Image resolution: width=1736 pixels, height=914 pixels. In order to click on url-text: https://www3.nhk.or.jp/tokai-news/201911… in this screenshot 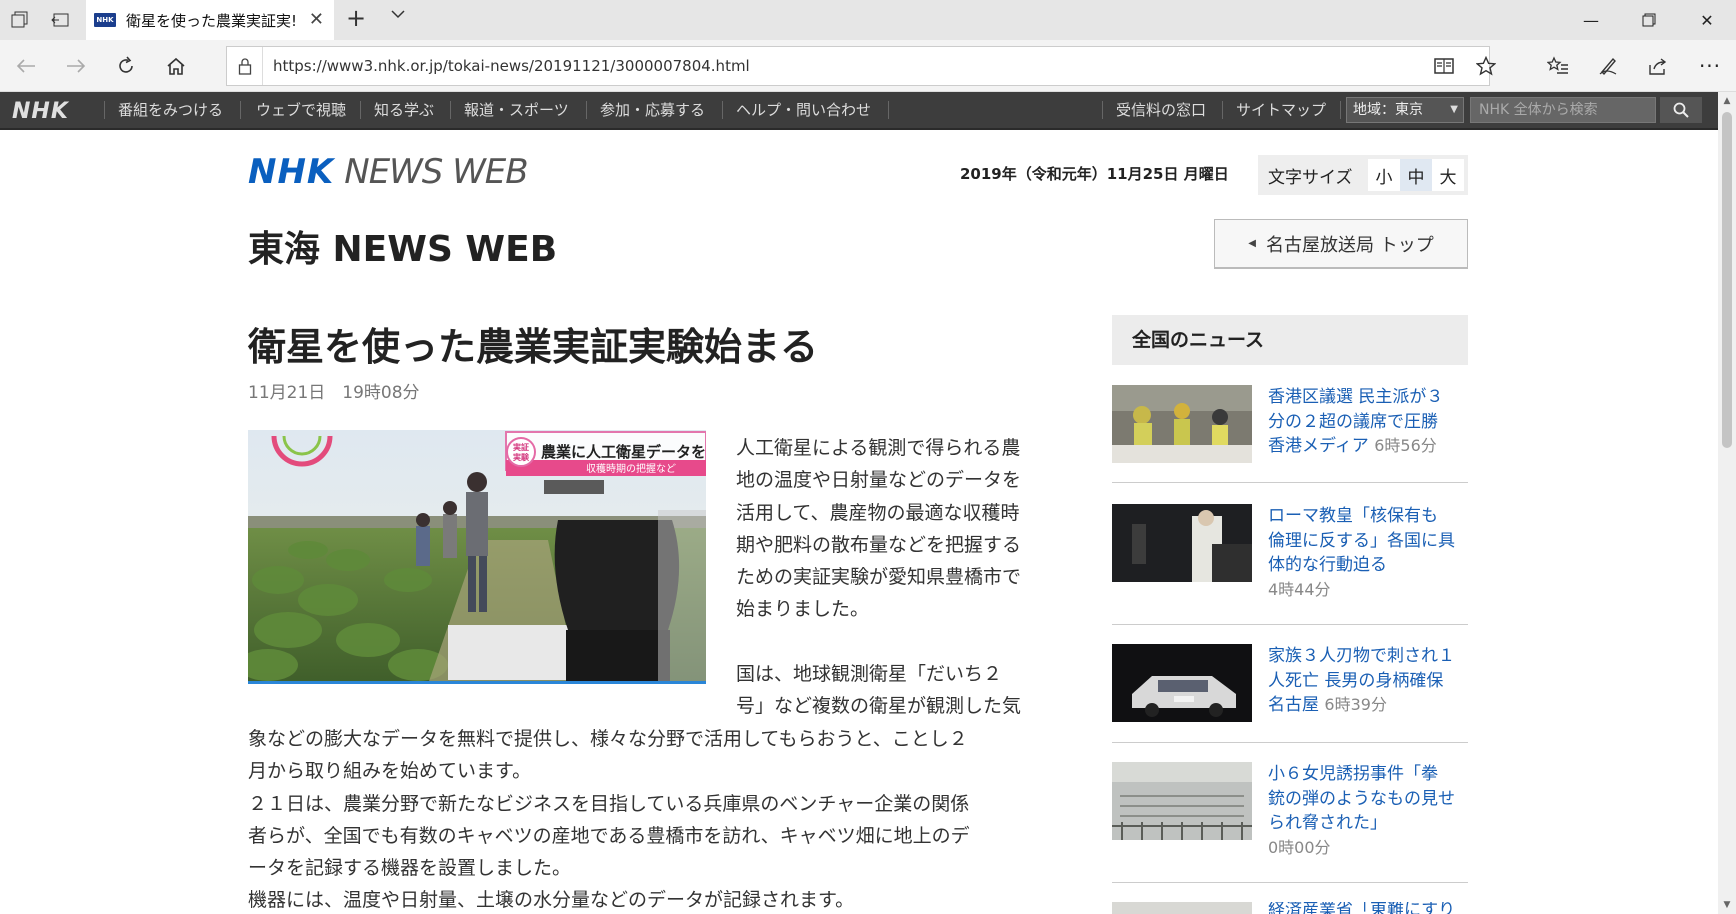, I will do `click(511, 66)`.